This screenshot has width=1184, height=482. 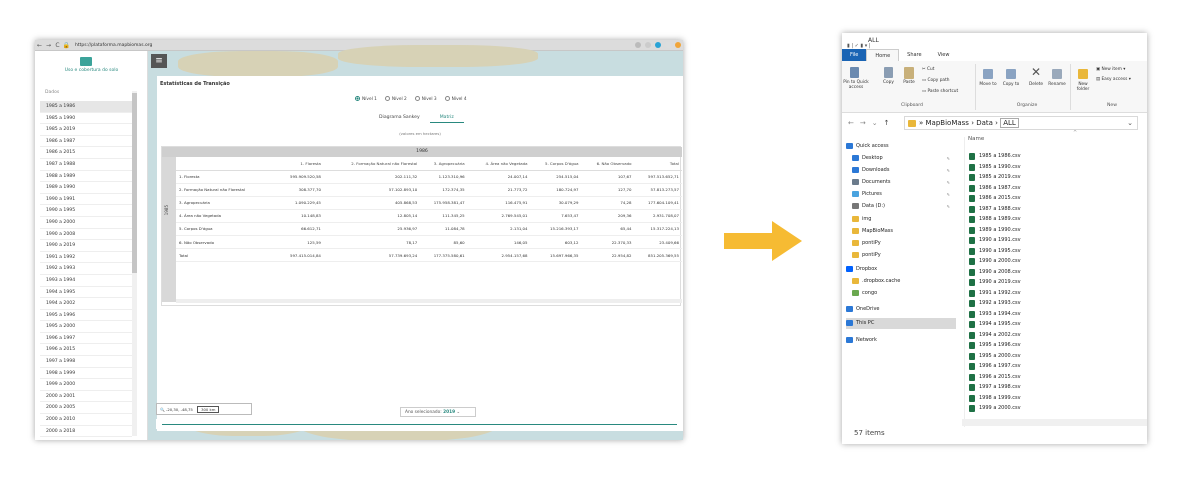 What do you see at coordinates (928, 69) in the screenshot?
I see `cut-button: ✂ Cut` at bounding box center [928, 69].